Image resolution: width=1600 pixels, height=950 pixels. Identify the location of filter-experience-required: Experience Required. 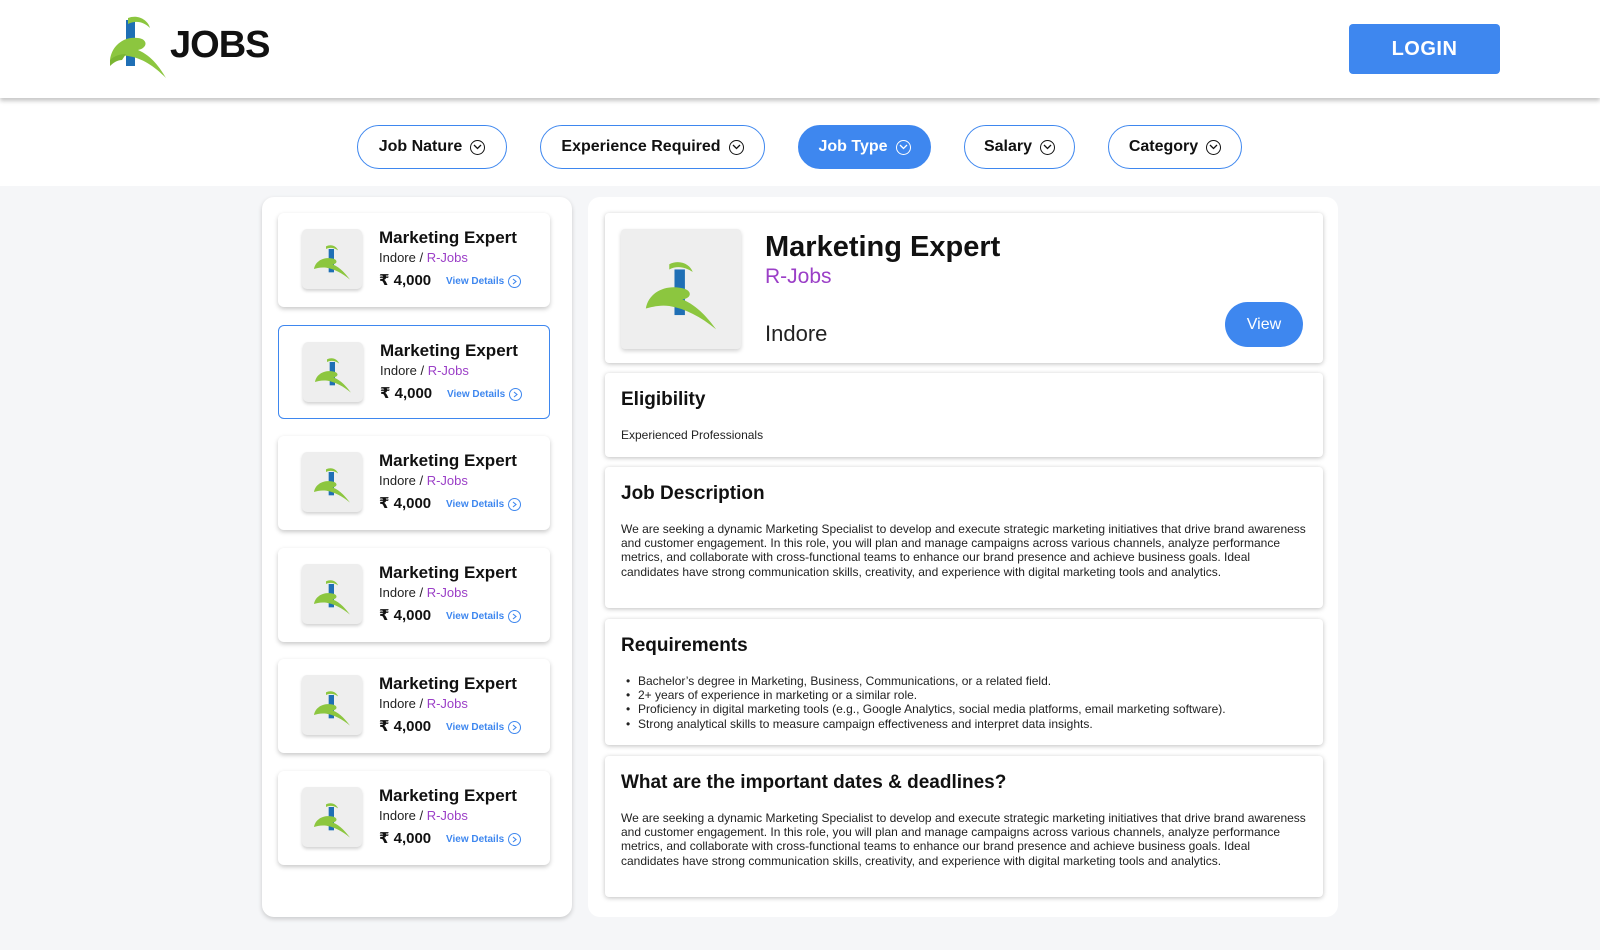
(652, 147).